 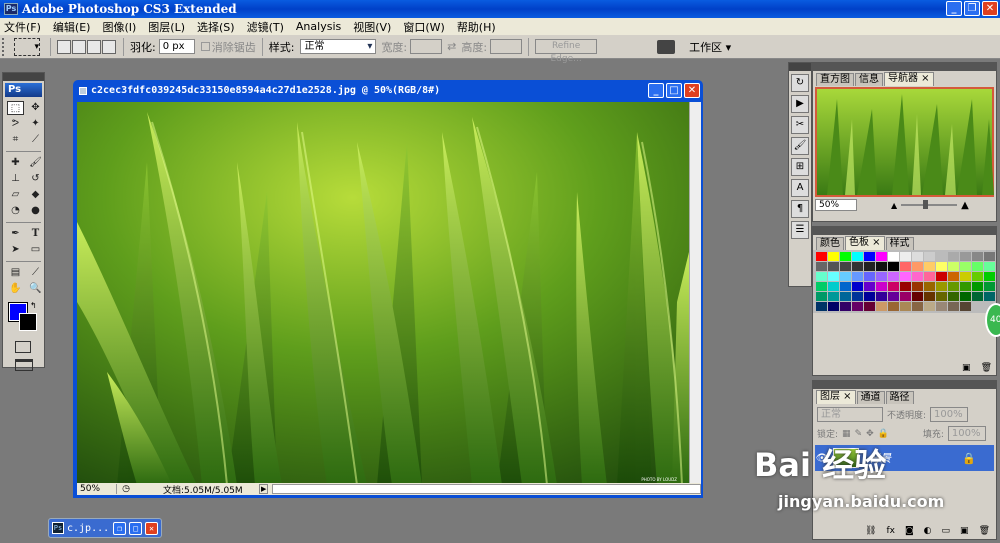 What do you see at coordinates (64, 46) in the screenshot?
I see `new-selection-icon` at bounding box center [64, 46].